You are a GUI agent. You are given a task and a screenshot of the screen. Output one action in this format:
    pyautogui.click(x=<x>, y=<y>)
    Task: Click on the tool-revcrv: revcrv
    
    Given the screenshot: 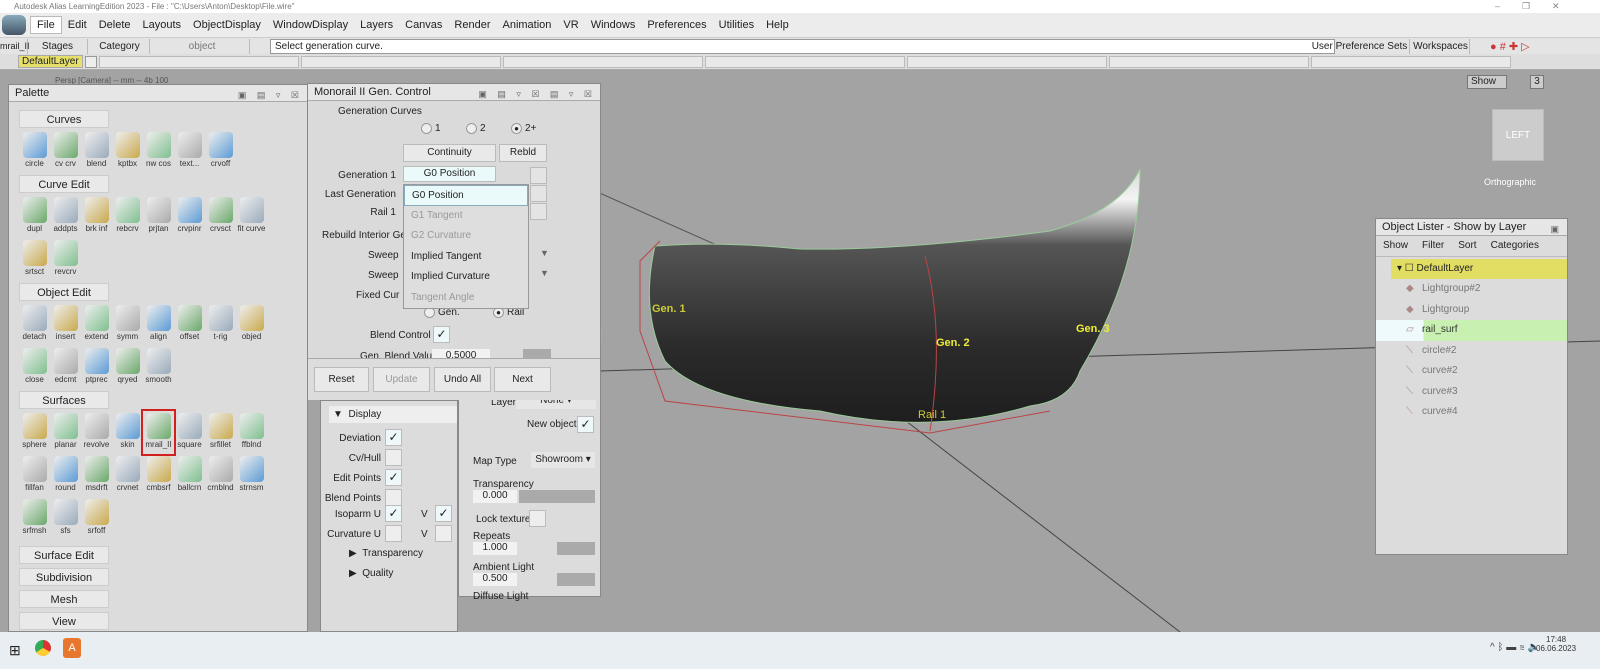 What is the action you would take?
    pyautogui.click(x=65, y=259)
    